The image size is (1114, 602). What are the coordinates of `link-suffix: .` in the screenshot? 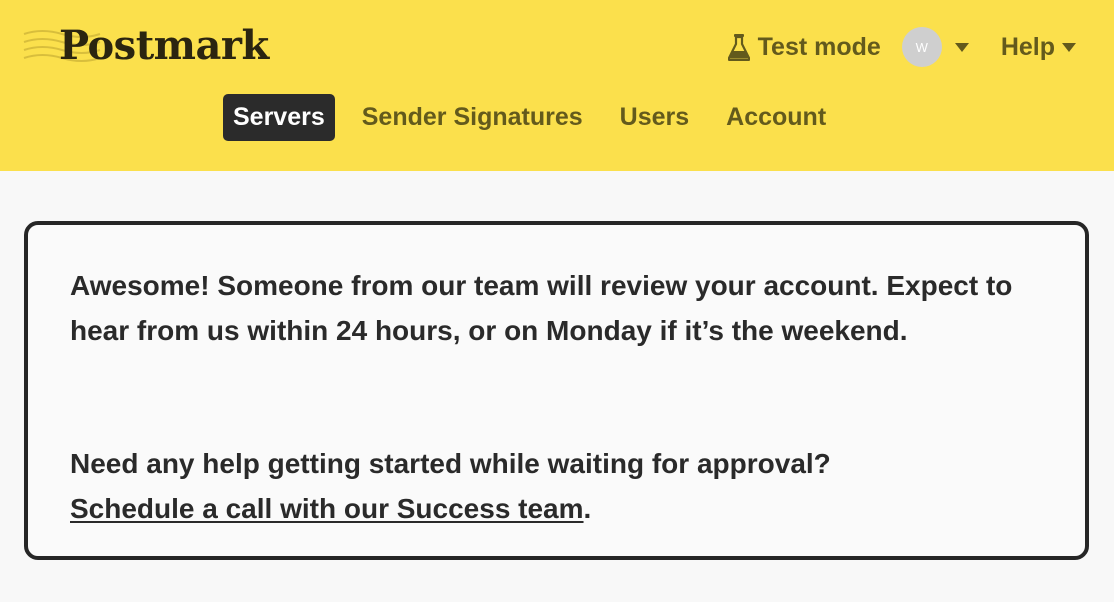 It's located at (587, 508).